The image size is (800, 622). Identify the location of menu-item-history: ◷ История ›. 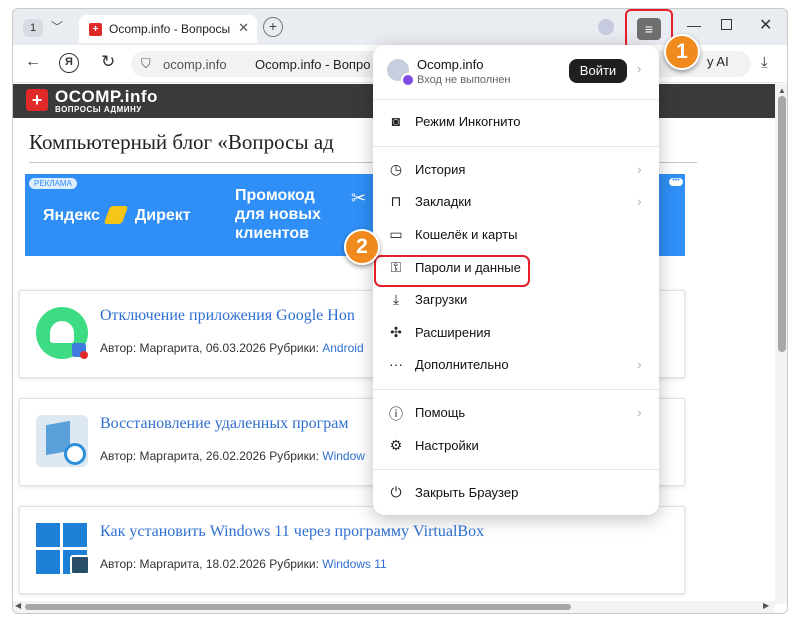
(516, 170).